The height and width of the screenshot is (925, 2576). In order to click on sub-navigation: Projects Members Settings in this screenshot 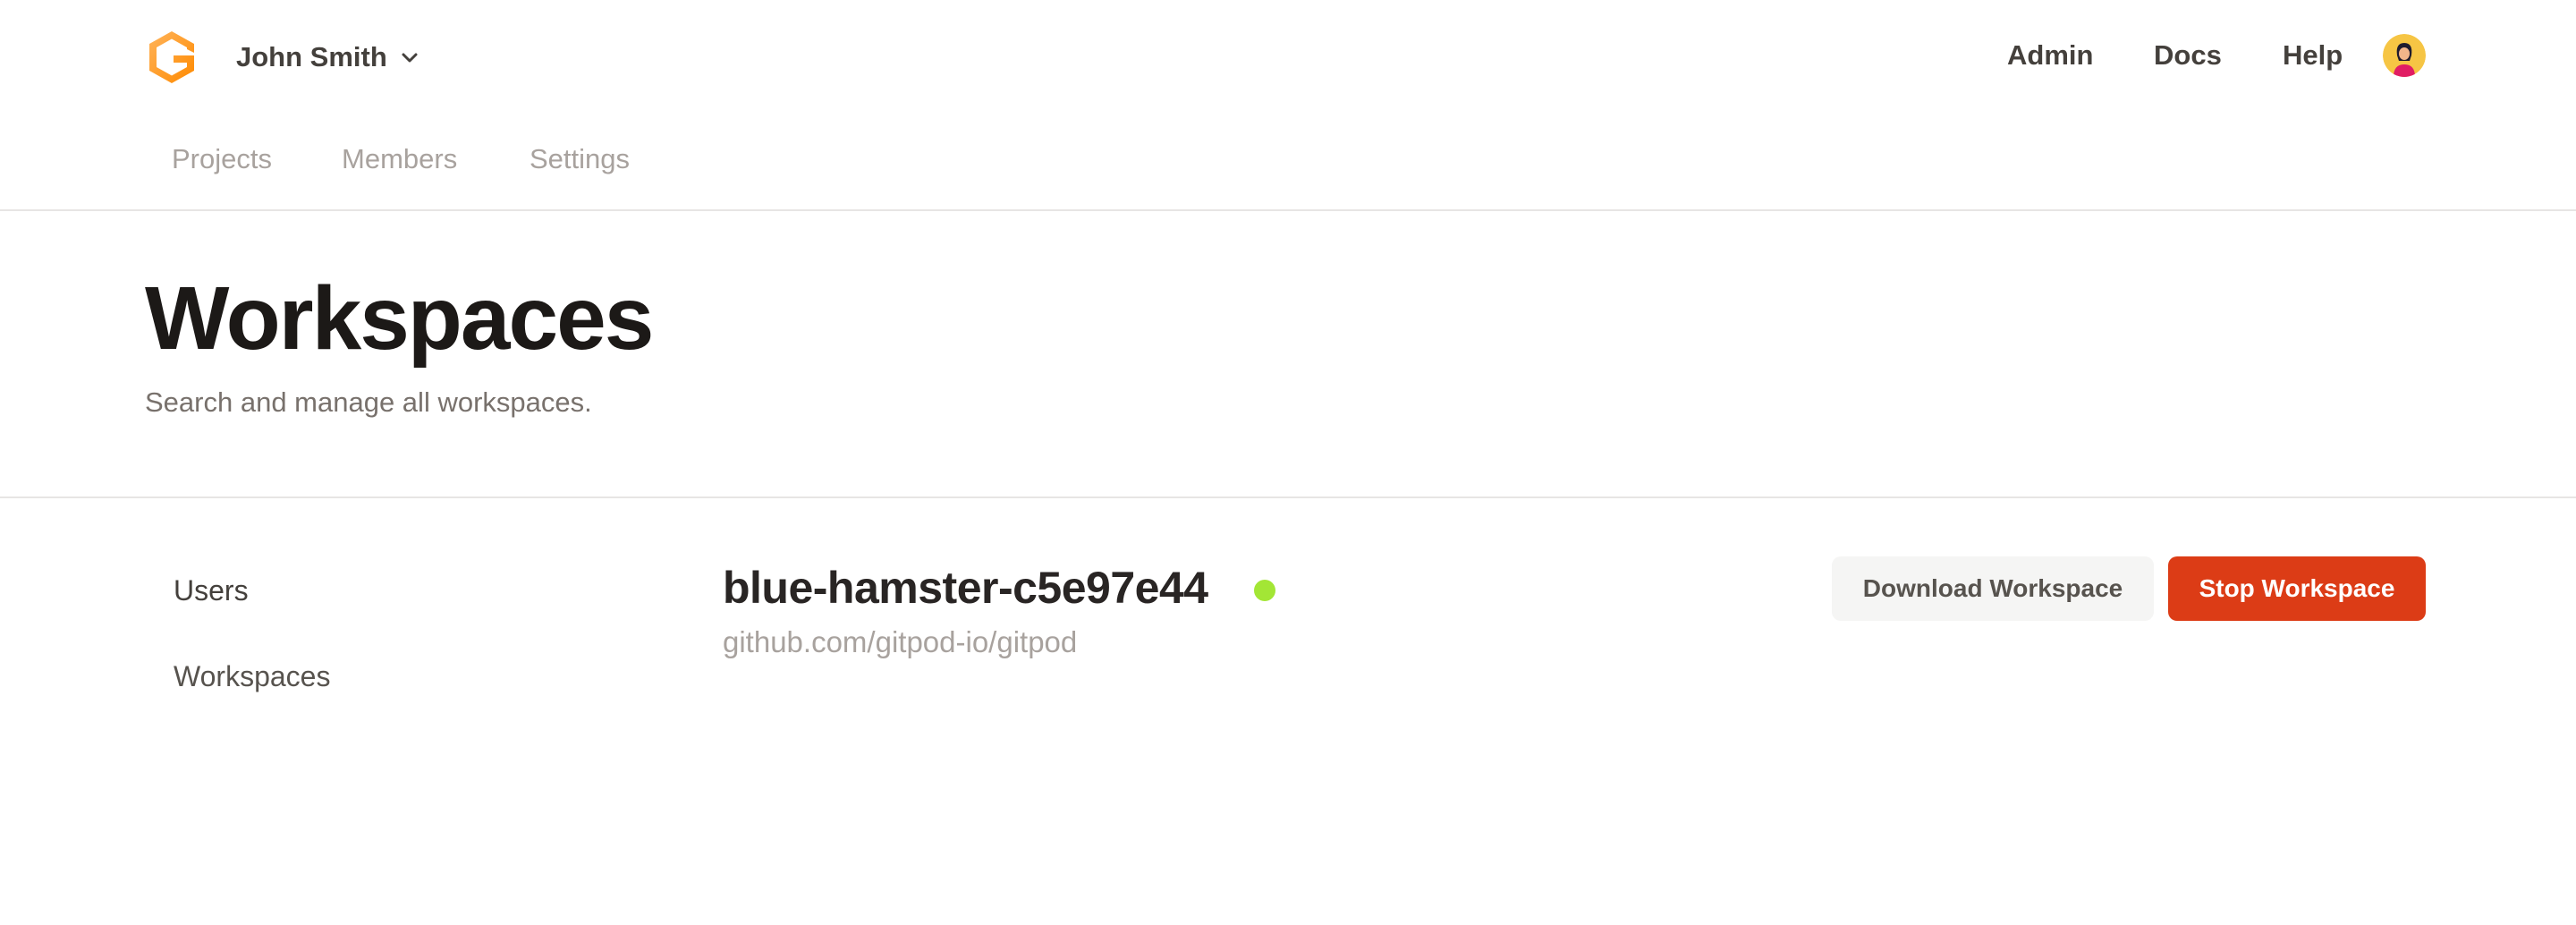, I will do `click(1288, 161)`.